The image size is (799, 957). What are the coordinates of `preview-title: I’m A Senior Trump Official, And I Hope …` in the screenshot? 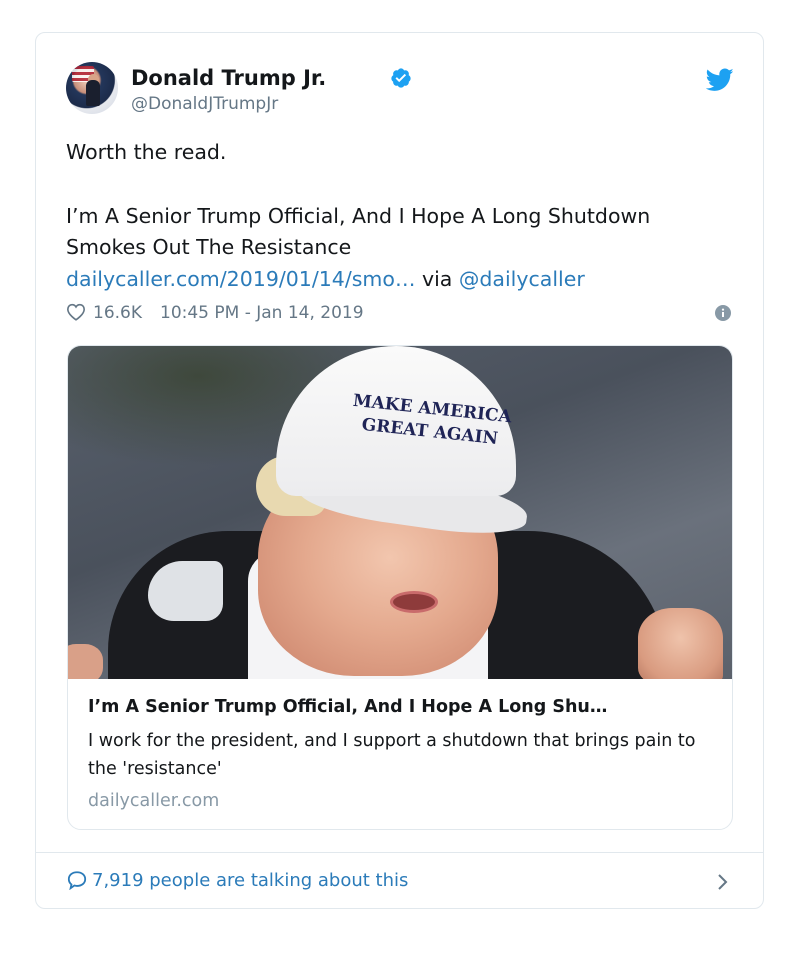 It's located at (348, 707).